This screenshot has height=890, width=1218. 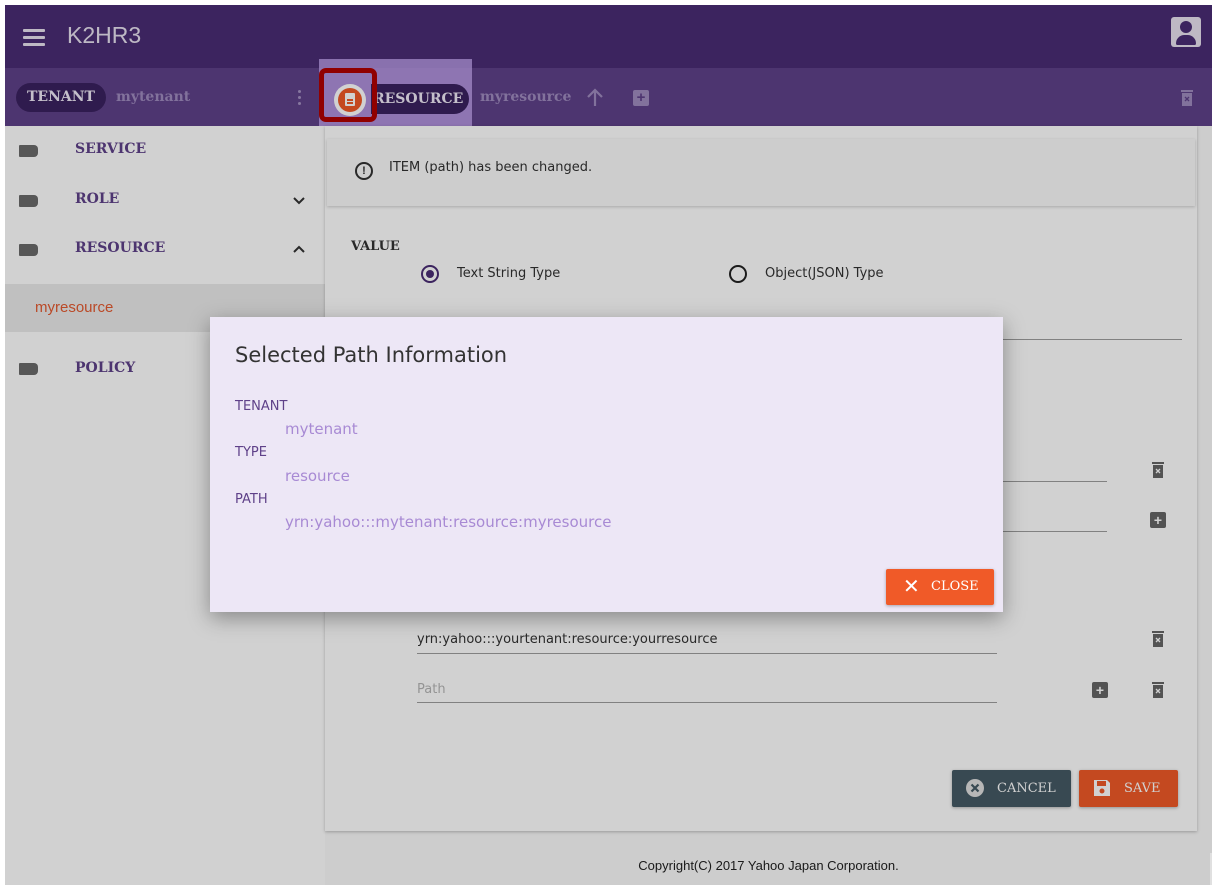 I want to click on type-key: TYPE, so click(x=251, y=452).